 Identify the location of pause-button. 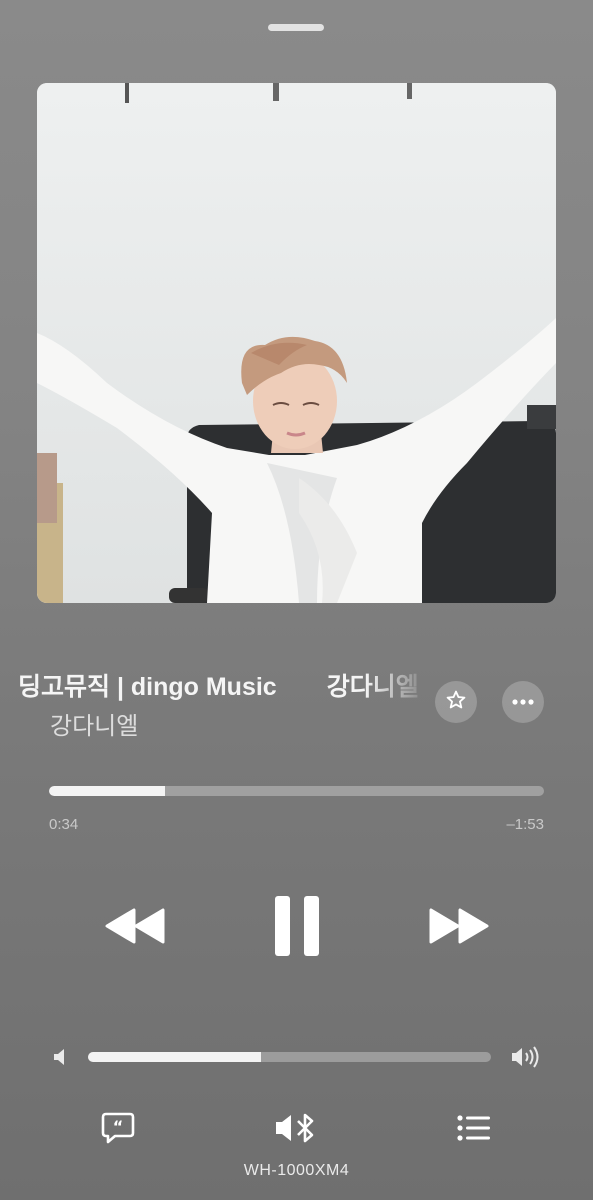
(297, 928).